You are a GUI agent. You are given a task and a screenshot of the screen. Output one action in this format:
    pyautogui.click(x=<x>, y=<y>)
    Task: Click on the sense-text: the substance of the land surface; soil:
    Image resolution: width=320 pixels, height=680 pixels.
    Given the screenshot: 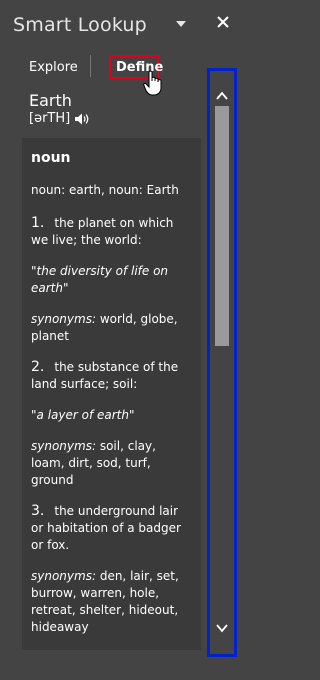 What is the action you would take?
    pyautogui.click(x=105, y=375)
    